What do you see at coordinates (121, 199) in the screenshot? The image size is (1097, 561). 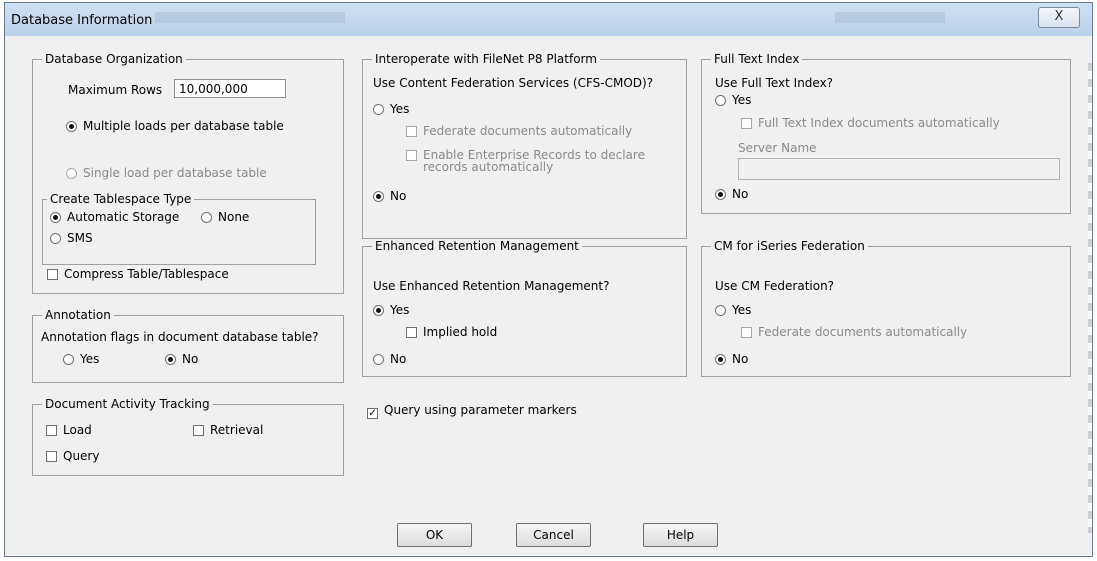 I see `group-legend: Create Tablespace Type` at bounding box center [121, 199].